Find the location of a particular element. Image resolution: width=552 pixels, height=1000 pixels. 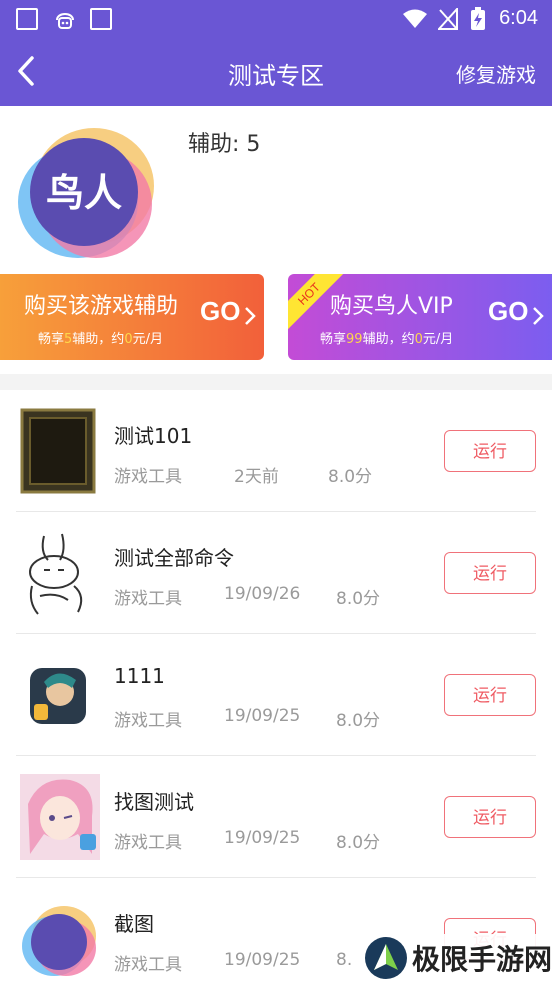

site-watermark: 极限手游网 is located at coordinates (457, 957).